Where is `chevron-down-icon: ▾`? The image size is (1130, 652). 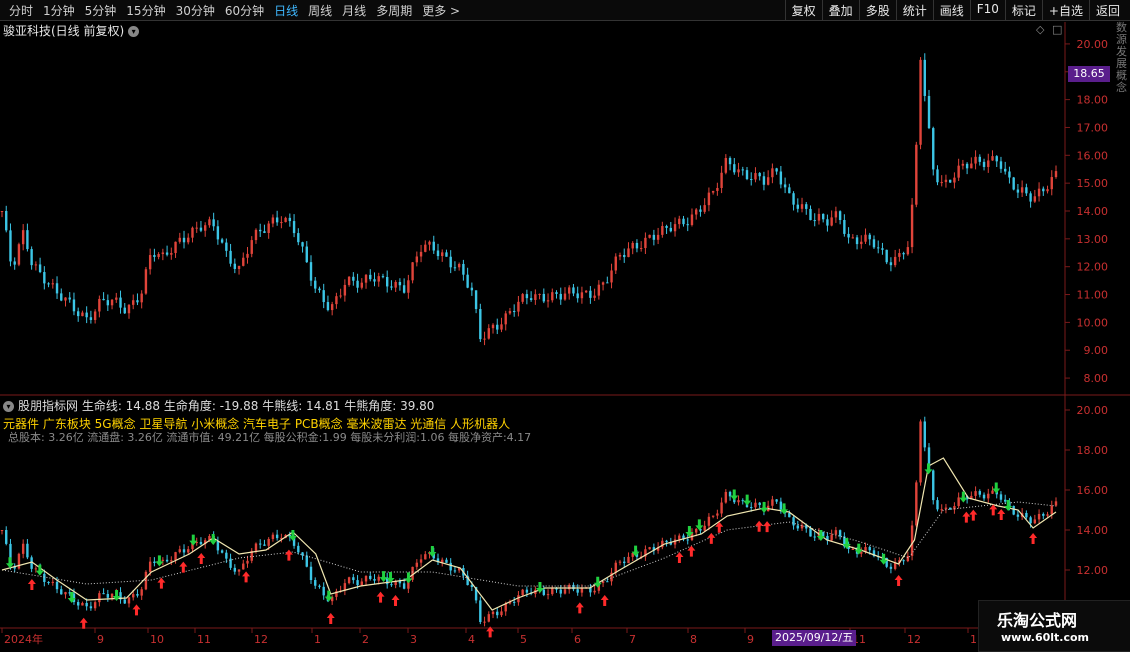 chevron-down-icon: ▾ is located at coordinates (8, 406).